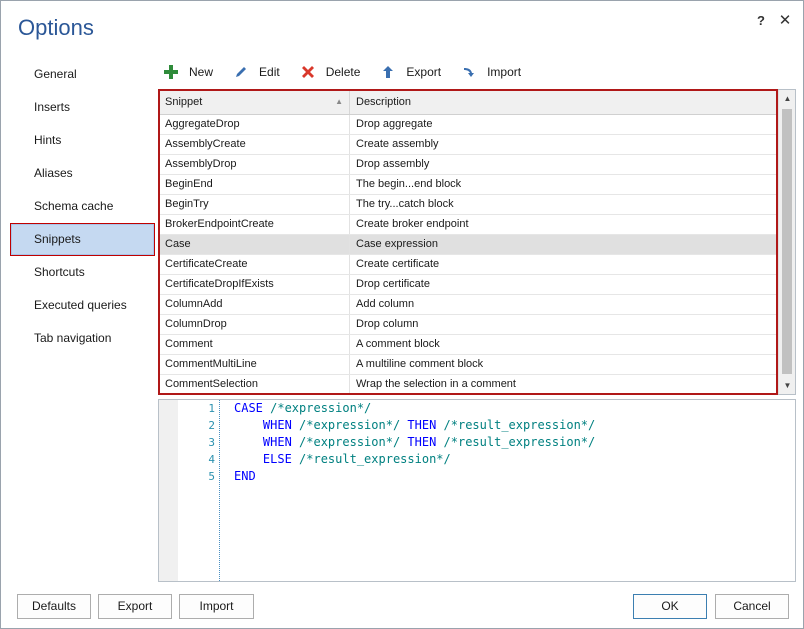  Describe the element at coordinates (787, 98) in the screenshot. I see `scroll-up-icon: ▲` at that location.